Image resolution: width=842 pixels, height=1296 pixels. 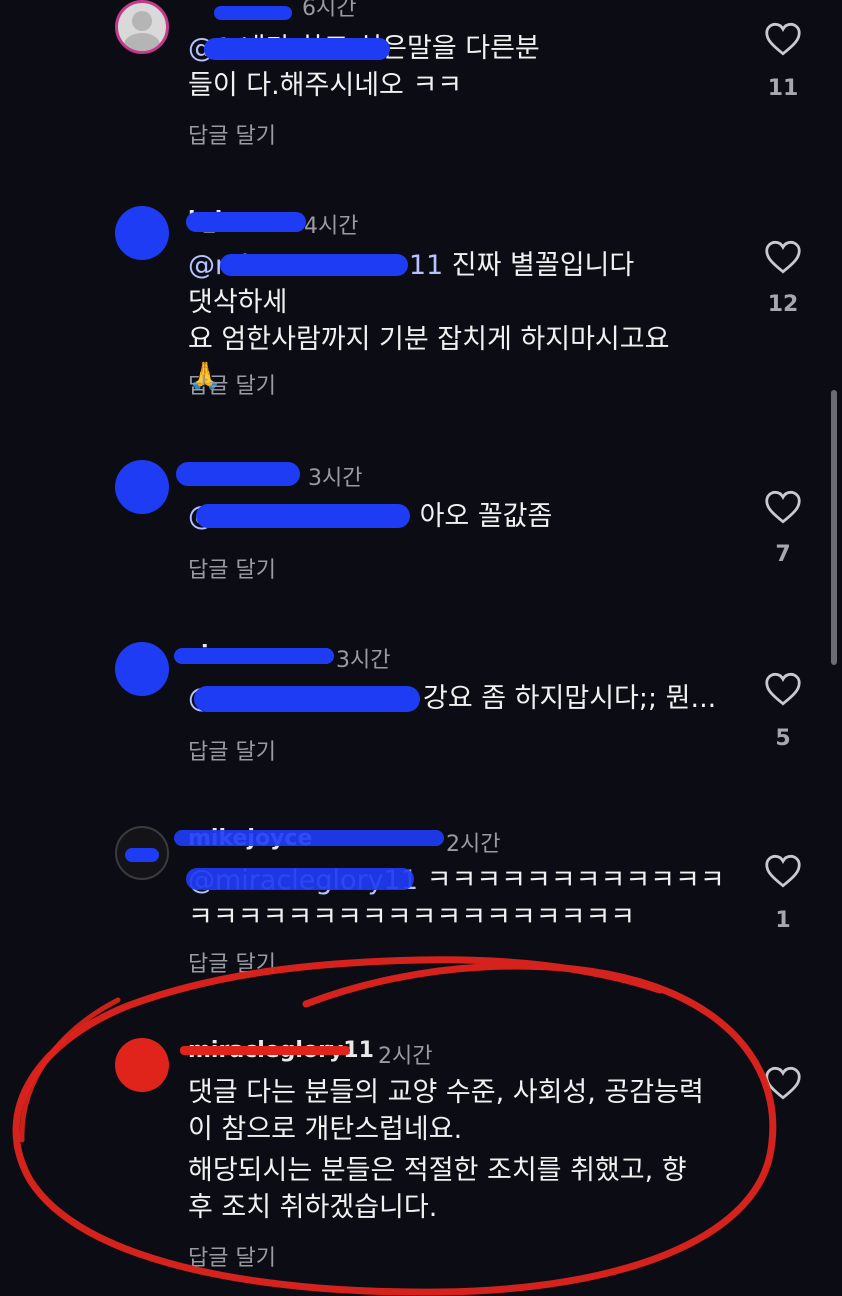 I want to click on comment-text: 댓글 다는 분들의 교양 수준, 사회성, 공감능력 이 참으로 개탄스럽네요., so click(x=446, y=1111).